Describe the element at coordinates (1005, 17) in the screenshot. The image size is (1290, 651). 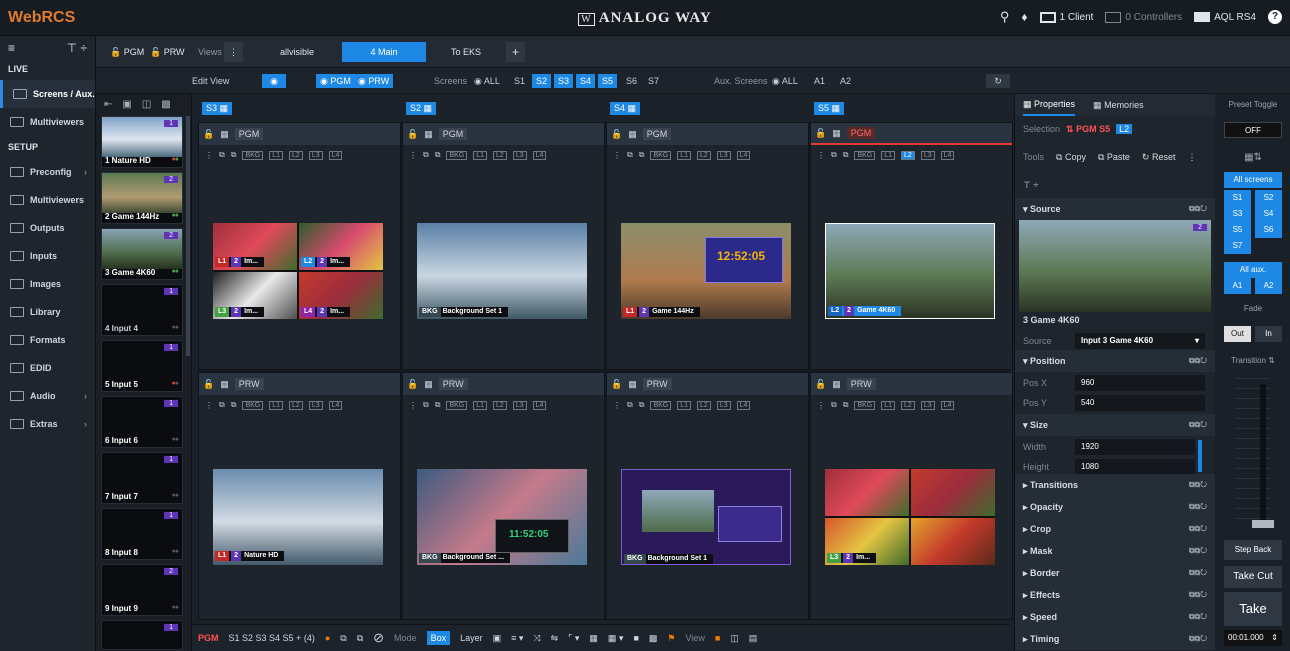
I see `search-icon: ⚲` at that location.